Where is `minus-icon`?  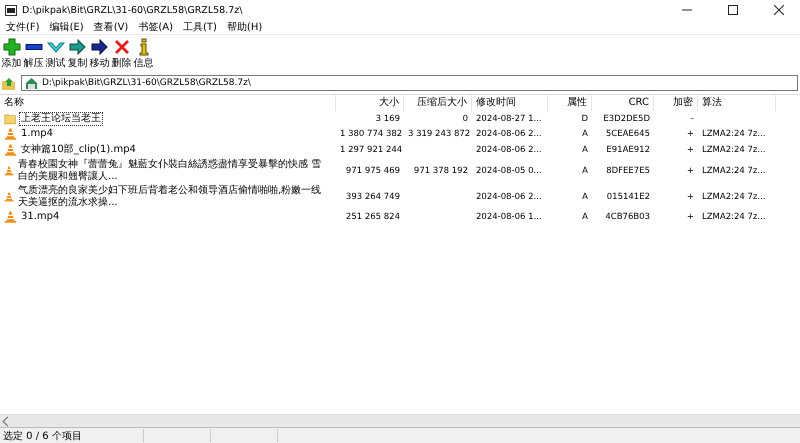
minus-icon is located at coordinates (33, 47).